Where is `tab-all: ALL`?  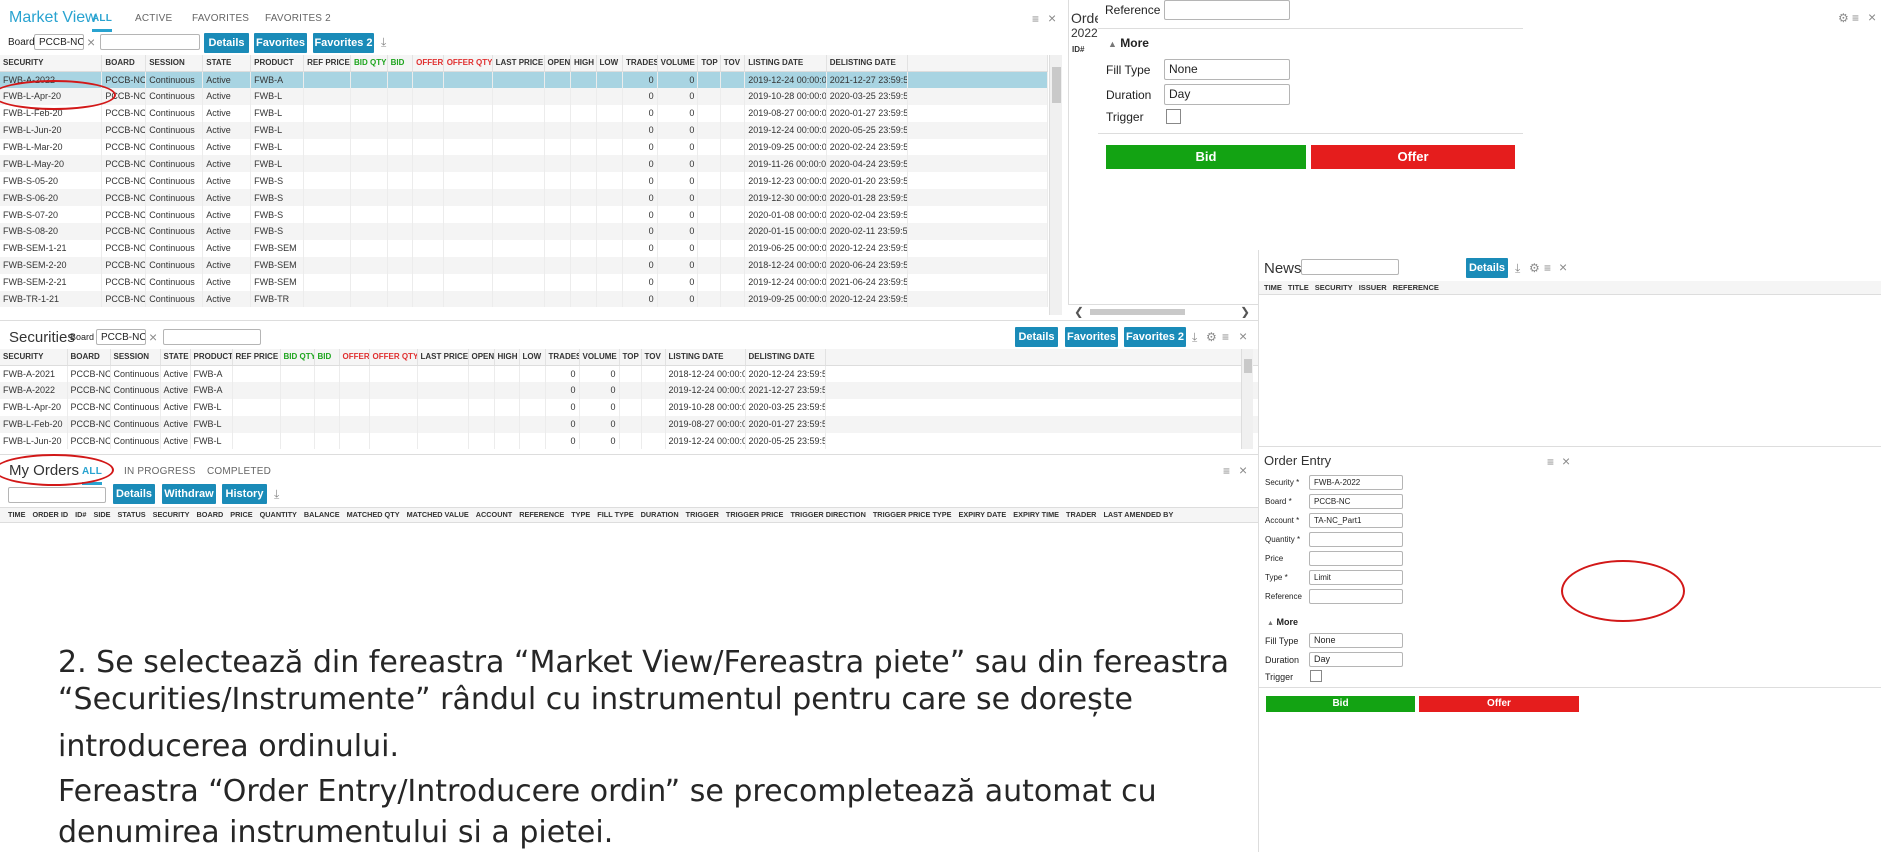
tab-all: ALL is located at coordinates (102, 22).